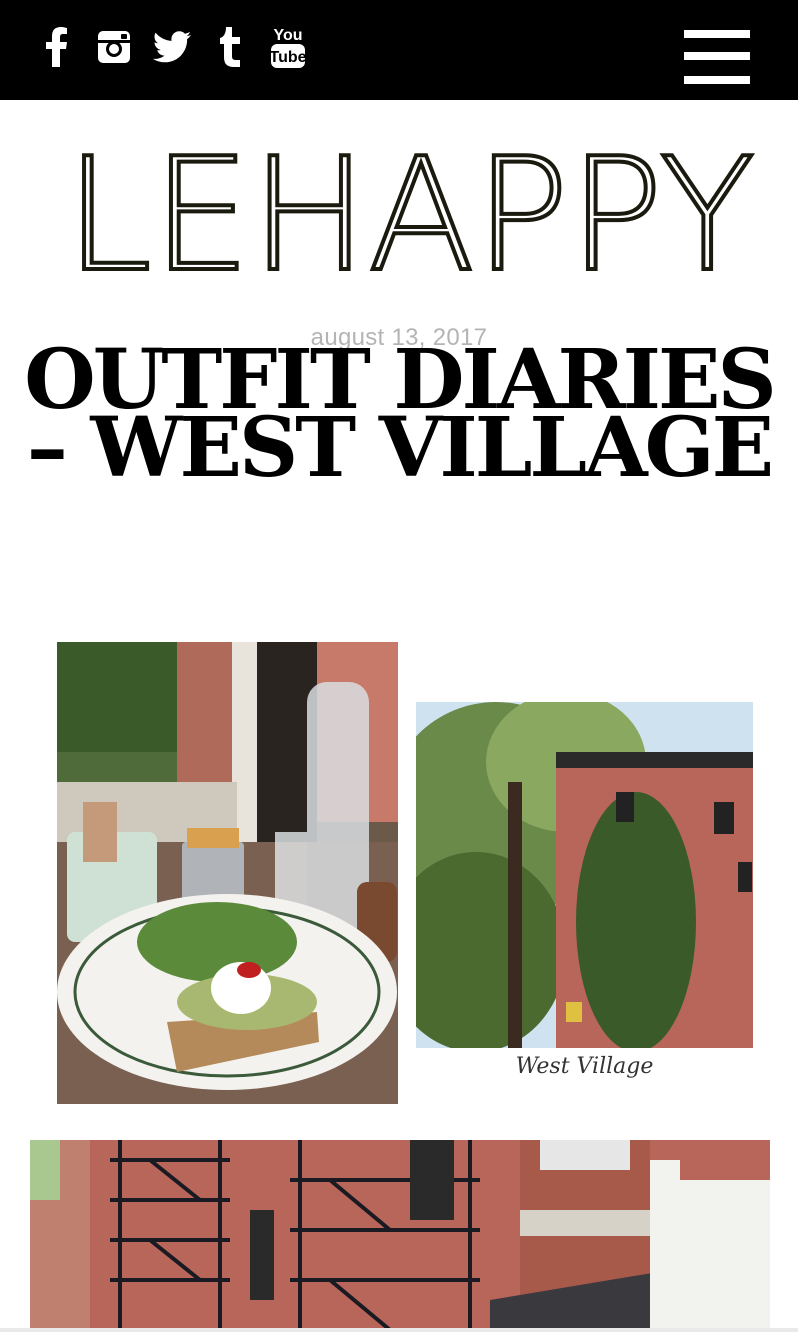 The width and height of the screenshot is (798, 1332). Describe the element at coordinates (584, 1066) in the screenshot. I see `west-village-caption: West Village` at that location.